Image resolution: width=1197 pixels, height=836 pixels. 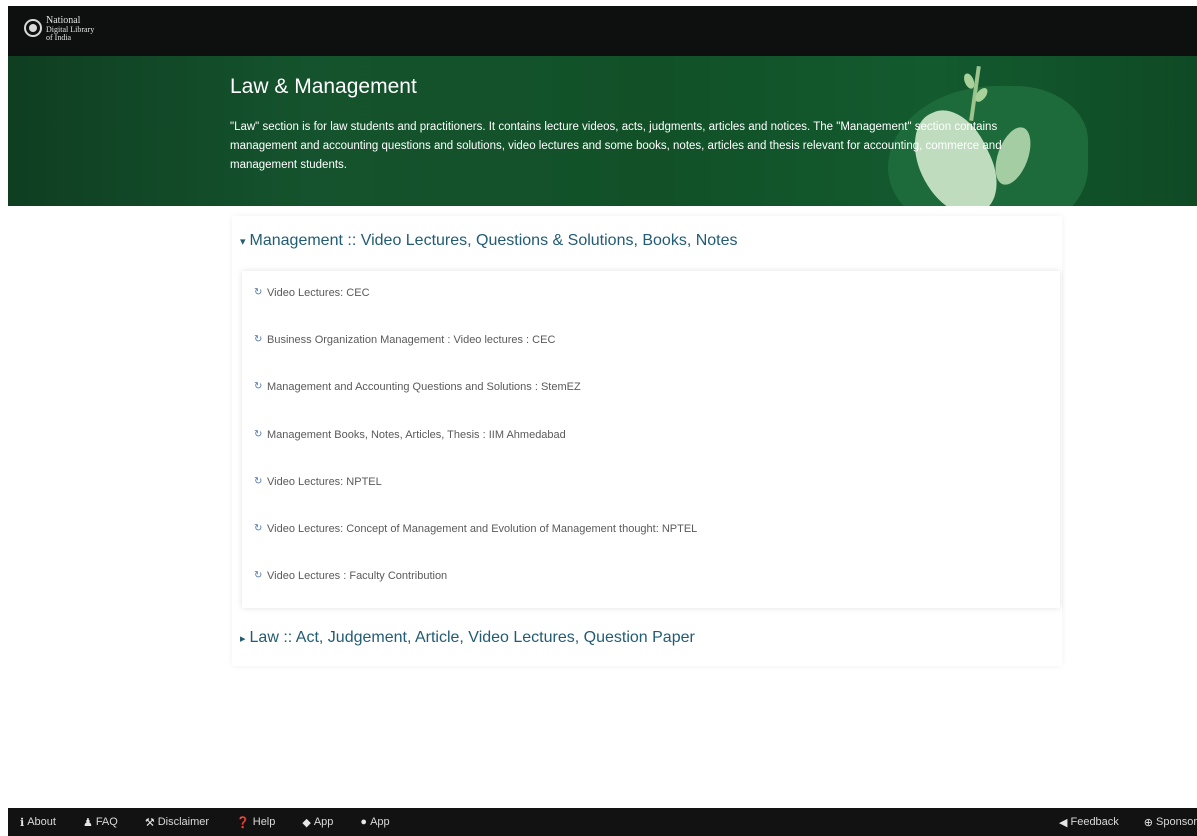 I want to click on list-item: ↻ Video Lectures: CEC, so click(x=312, y=293).